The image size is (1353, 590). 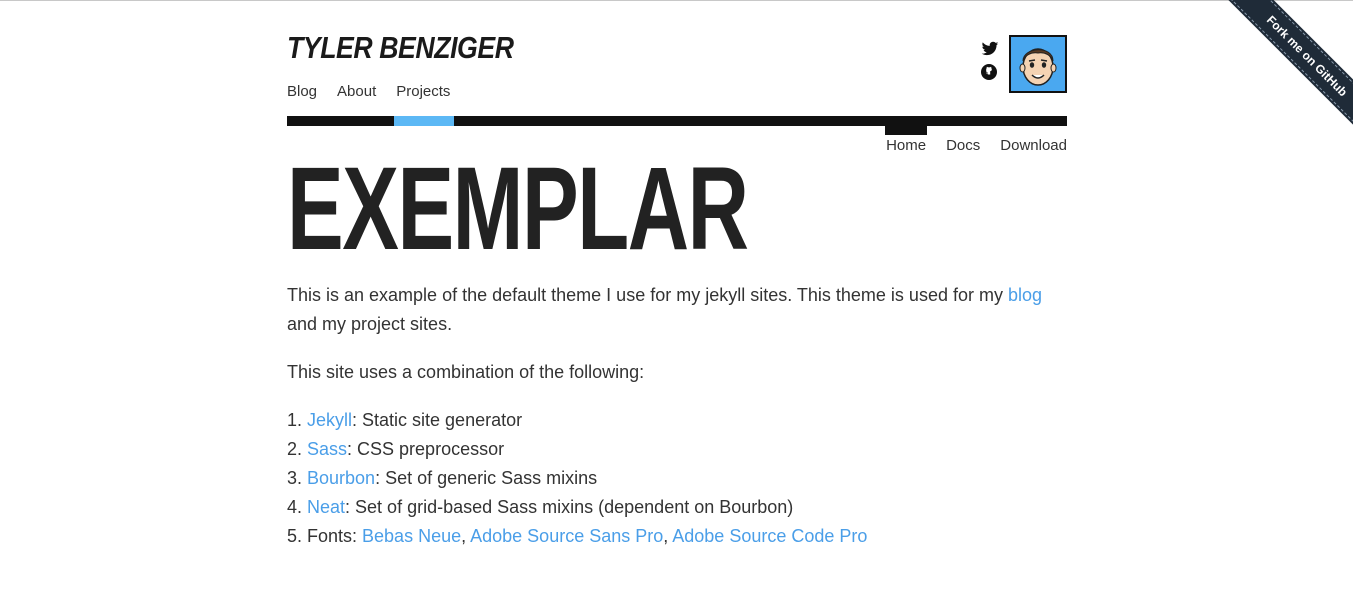 What do you see at coordinates (424, 121) in the screenshot?
I see `header-bar-active-indicator` at bounding box center [424, 121].